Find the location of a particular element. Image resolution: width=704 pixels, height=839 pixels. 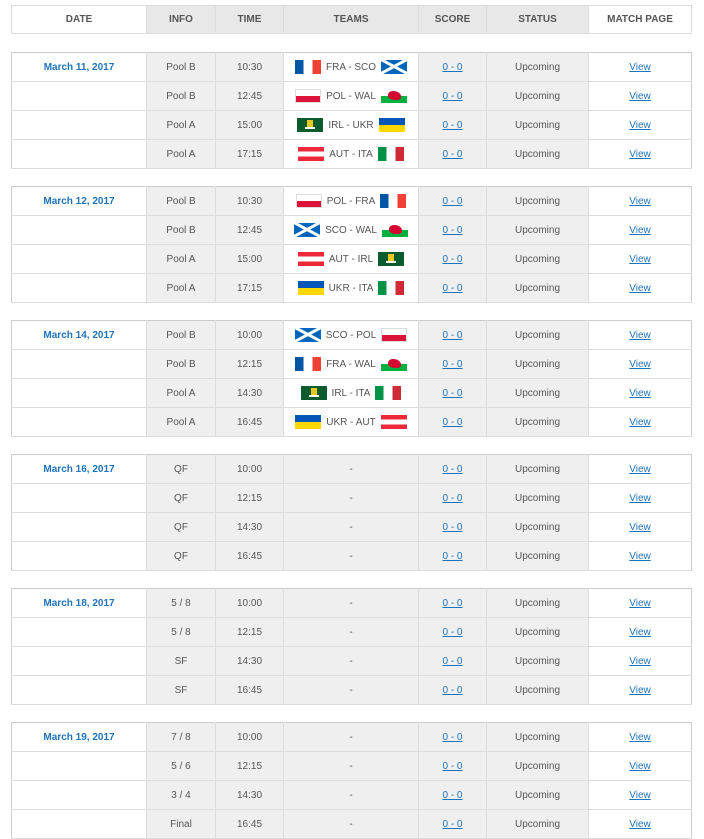

table-row: Final 16:45 - 0 - 0 Upcoming View is located at coordinates (351, 824).